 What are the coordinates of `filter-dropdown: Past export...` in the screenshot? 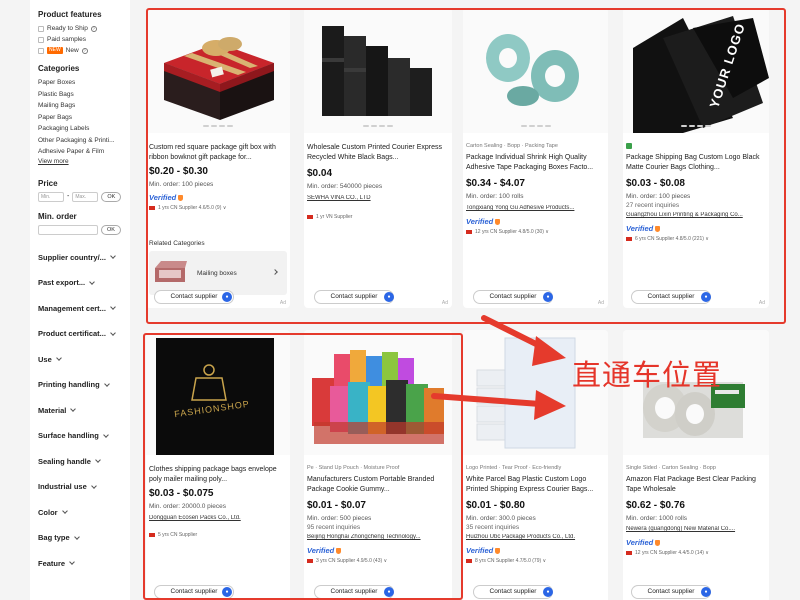 It's located at (84, 283).